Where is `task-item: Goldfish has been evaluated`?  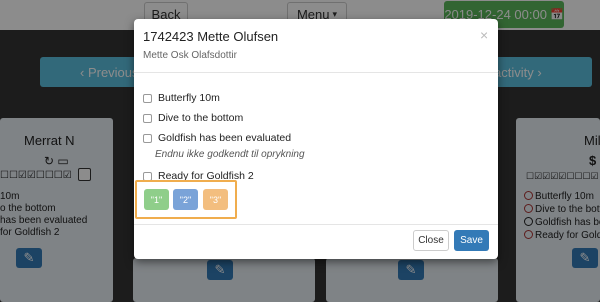 task-item: Goldfish has been evaluated is located at coordinates (217, 138).